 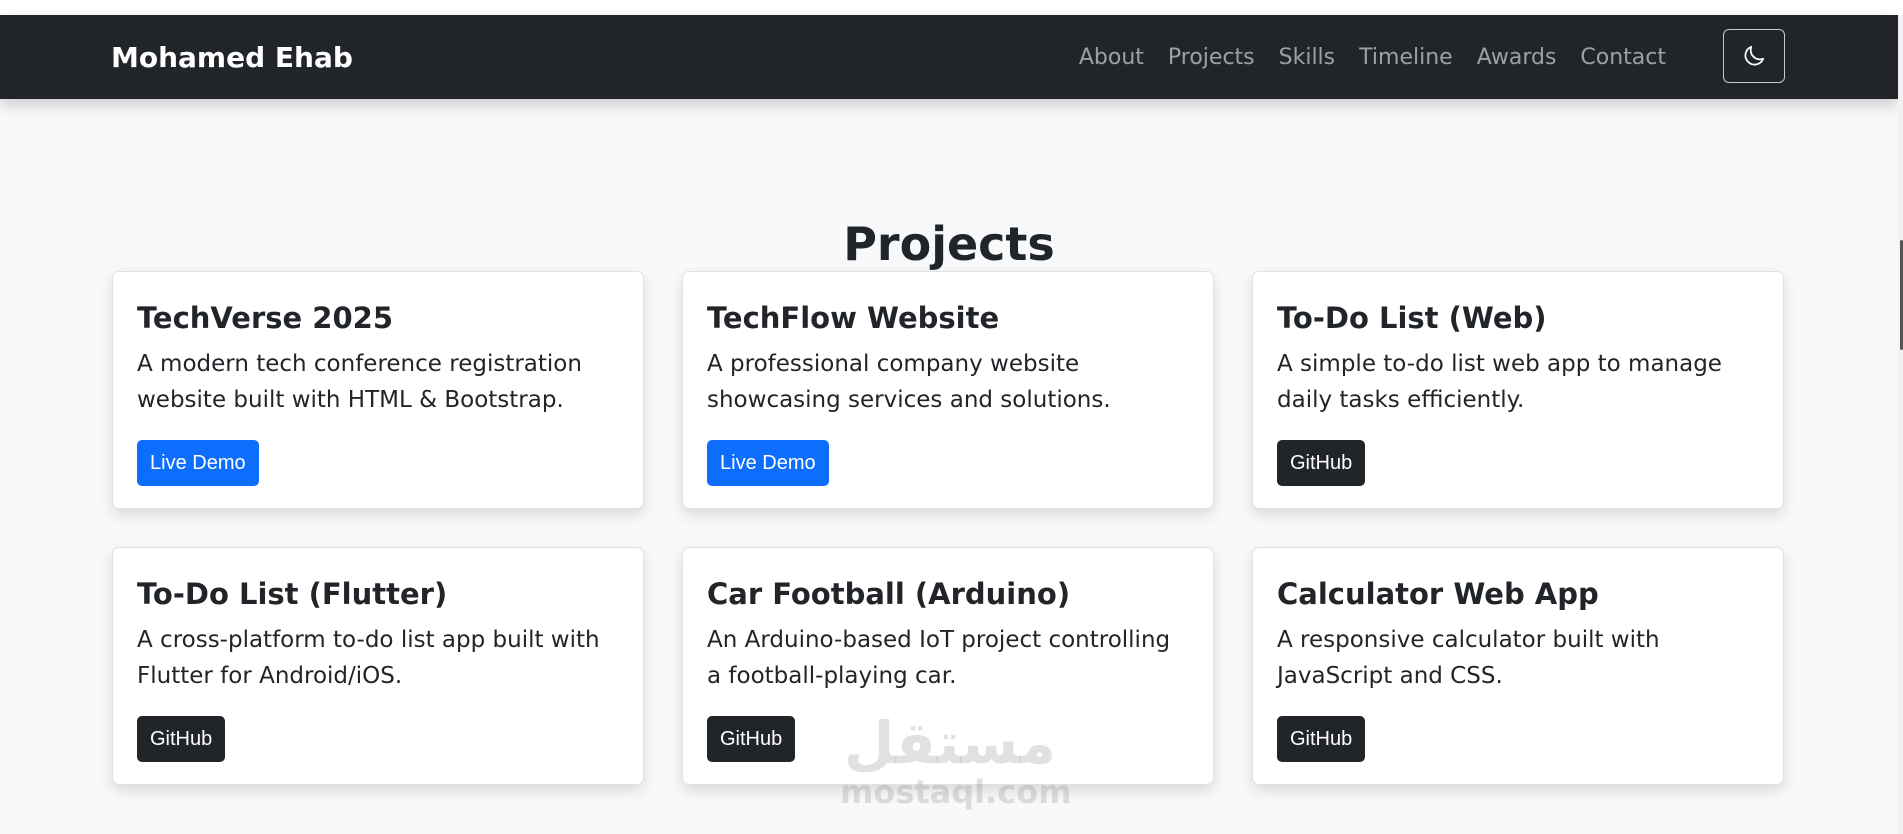 I want to click on moon-icon, so click(x=1754, y=55).